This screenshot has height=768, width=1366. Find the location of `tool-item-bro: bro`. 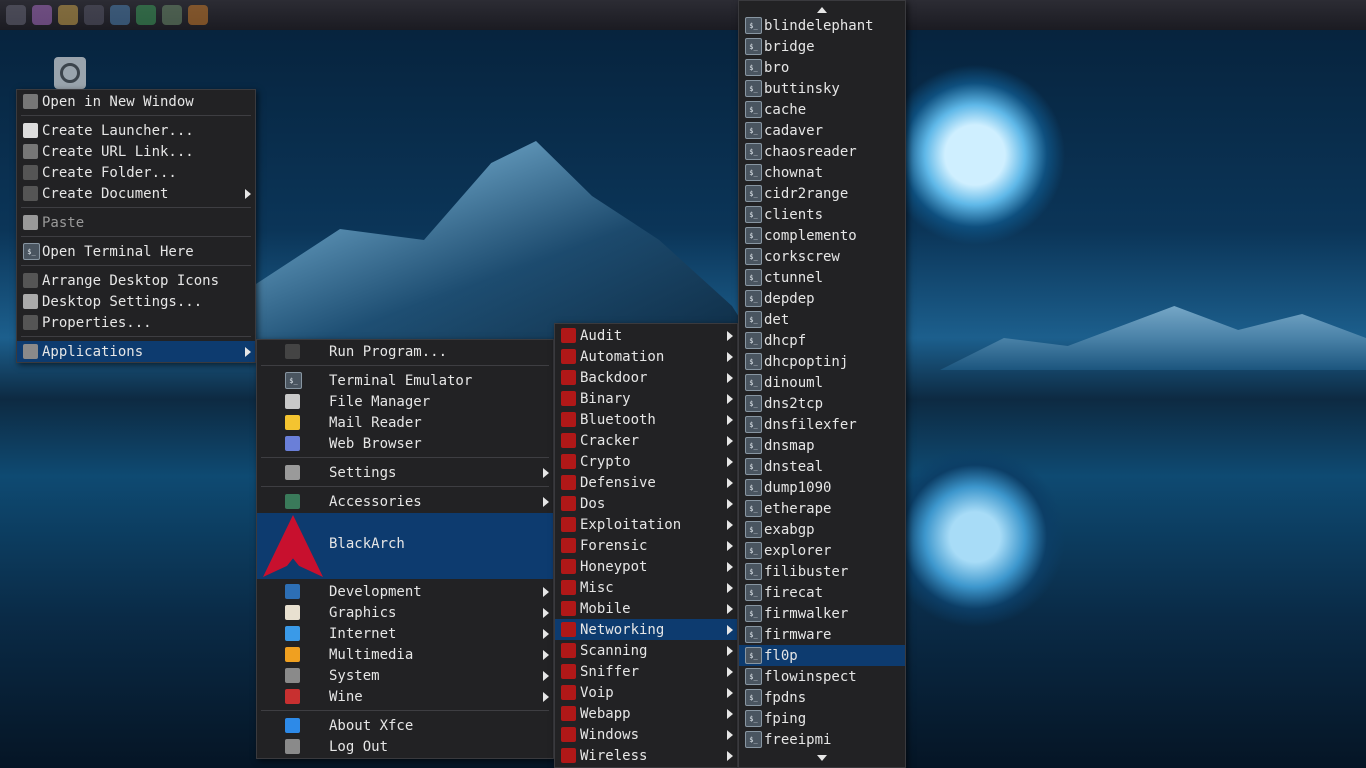

tool-item-bro: bro is located at coordinates (822, 67).